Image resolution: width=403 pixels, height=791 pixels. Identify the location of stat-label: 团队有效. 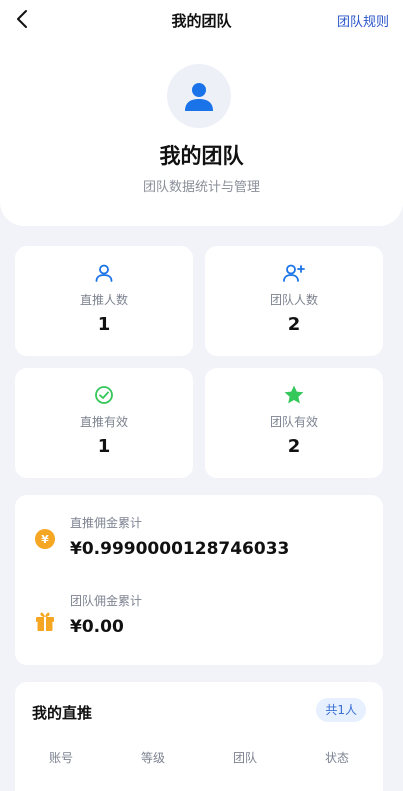
(293, 422).